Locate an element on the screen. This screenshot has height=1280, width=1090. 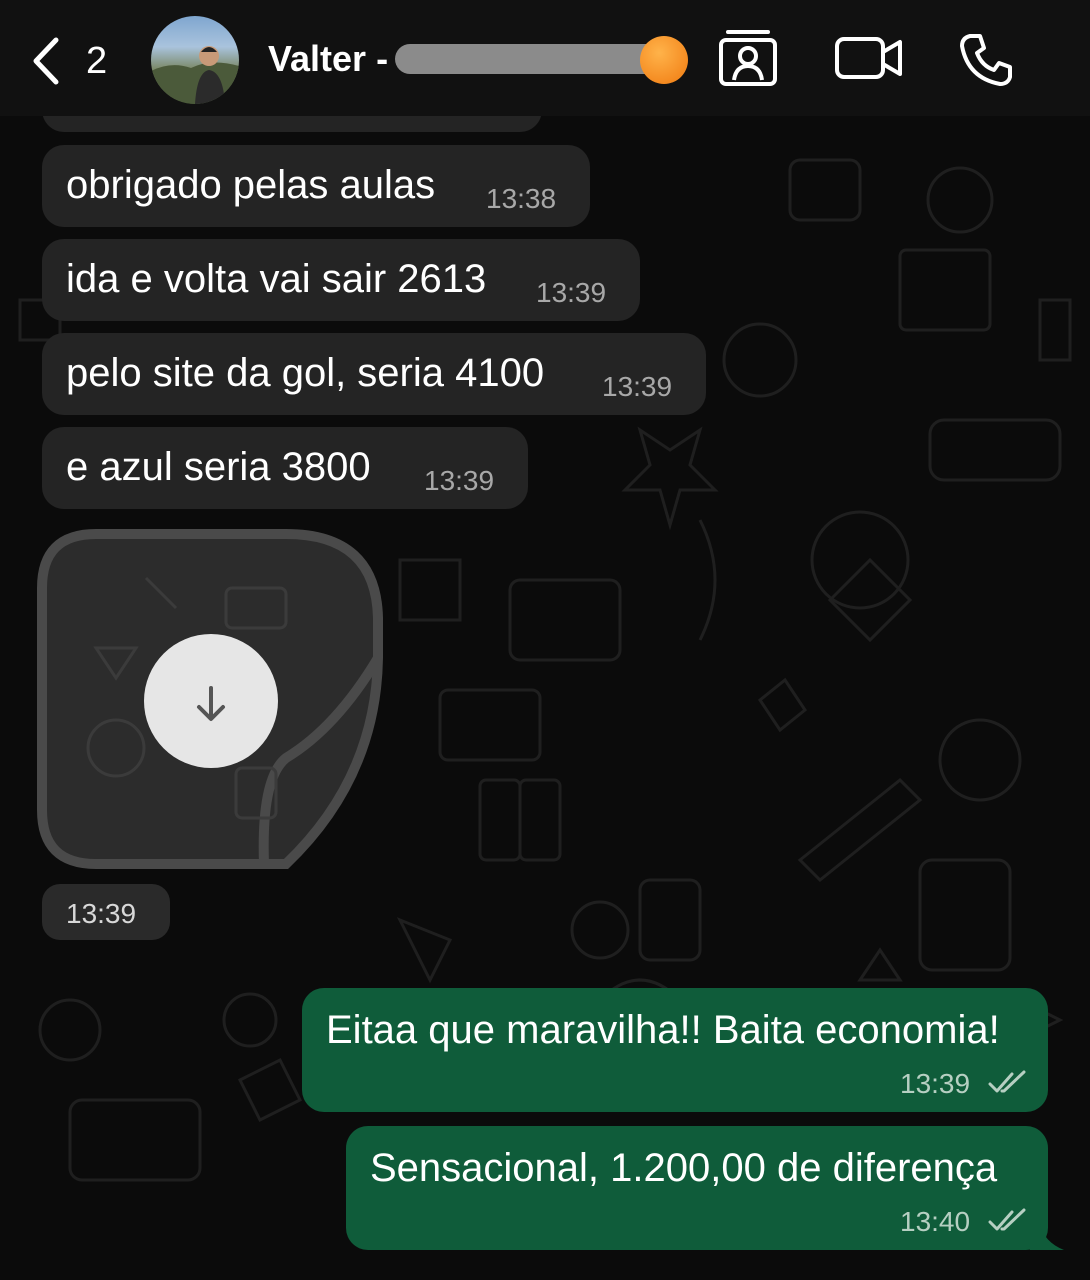
message-text: ida e volta vai sair 2613 is located at coordinates (276, 279).